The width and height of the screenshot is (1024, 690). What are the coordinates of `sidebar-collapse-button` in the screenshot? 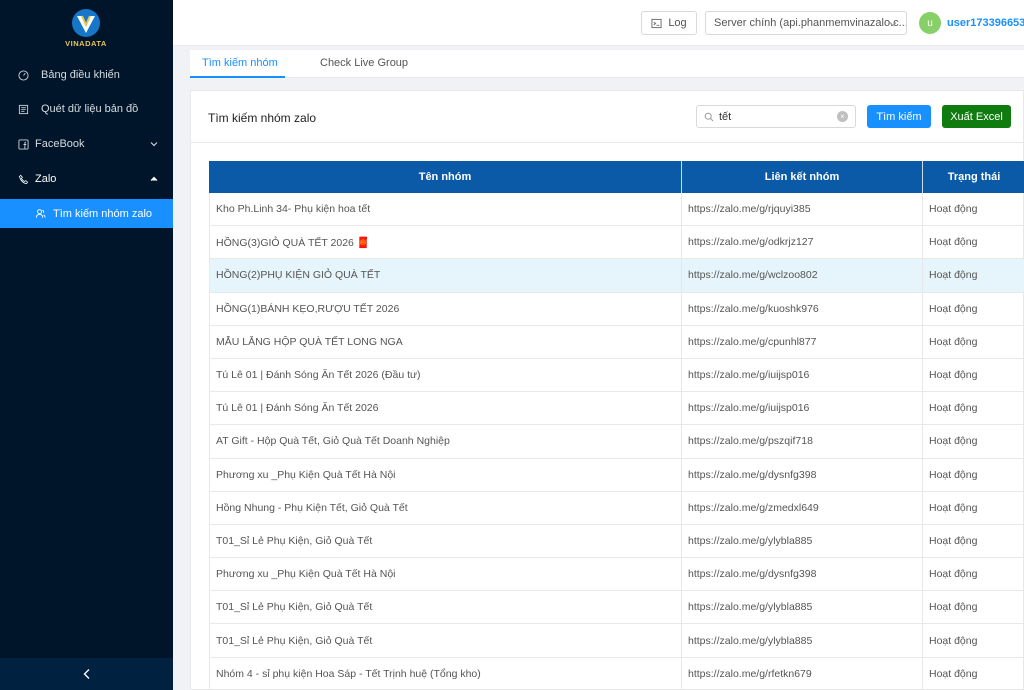 It's located at (86, 674).